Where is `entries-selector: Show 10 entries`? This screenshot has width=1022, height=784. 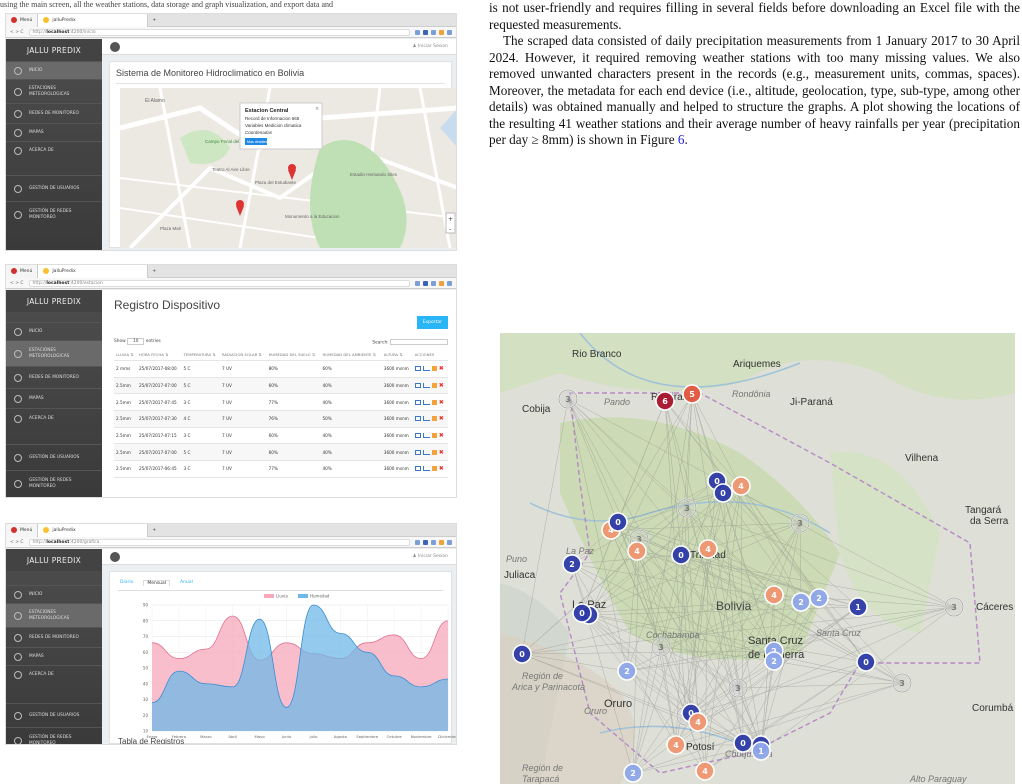 entries-selector: Show 10 entries is located at coordinates (137, 342).